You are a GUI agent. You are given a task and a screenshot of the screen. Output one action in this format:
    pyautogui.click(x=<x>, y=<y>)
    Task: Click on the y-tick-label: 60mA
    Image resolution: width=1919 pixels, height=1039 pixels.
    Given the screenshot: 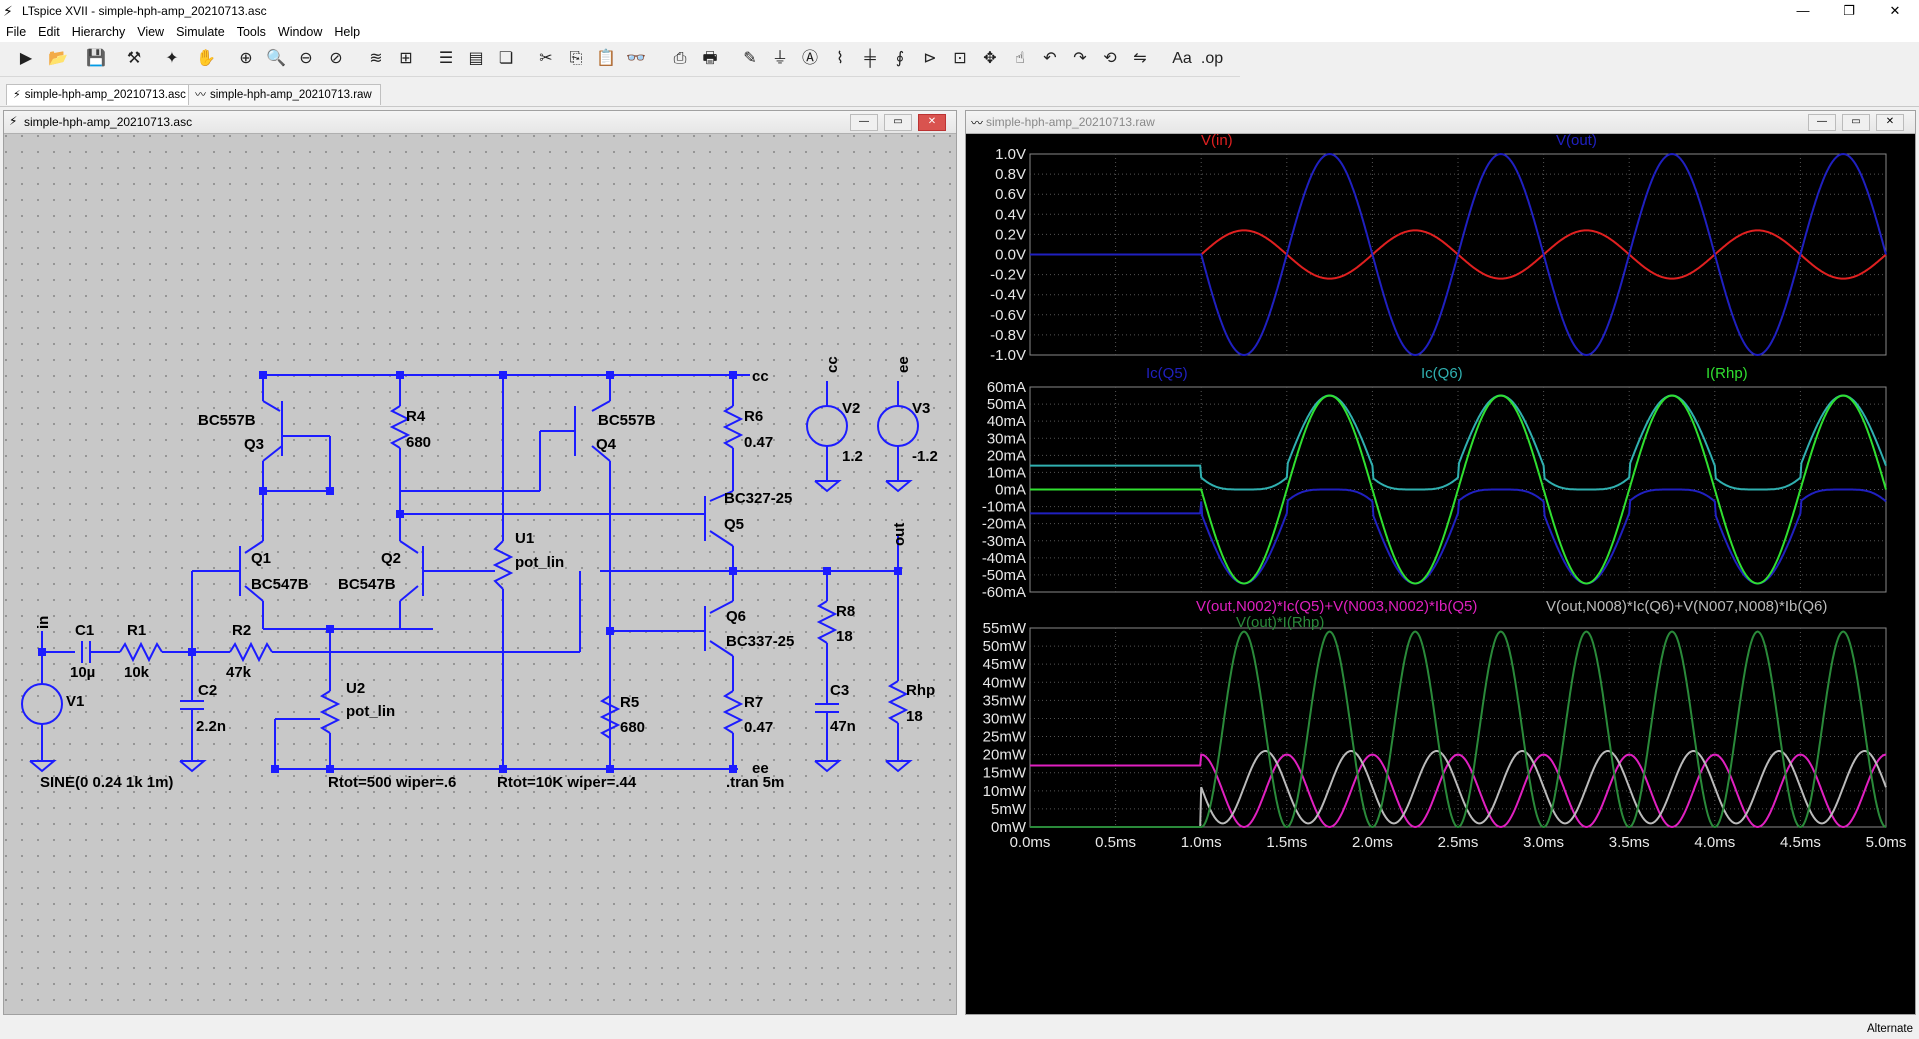 What is the action you would take?
    pyautogui.click(x=1006, y=387)
    